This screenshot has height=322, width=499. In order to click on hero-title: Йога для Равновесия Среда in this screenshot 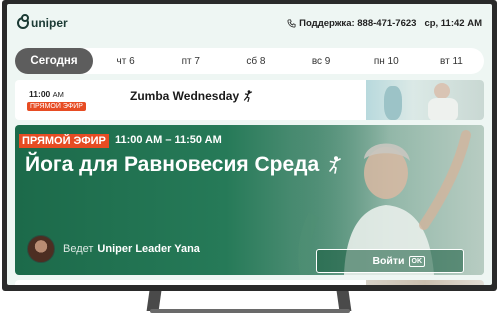, I will do `click(183, 165)`.